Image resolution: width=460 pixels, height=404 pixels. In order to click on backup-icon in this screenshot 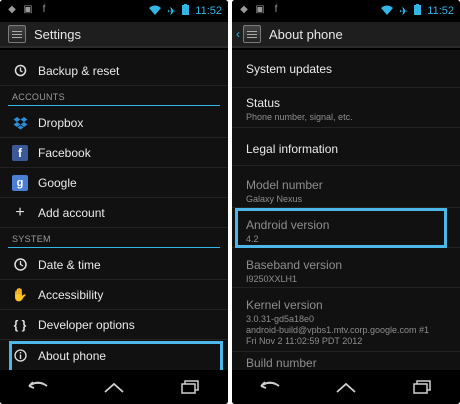, I will do `click(20, 71)`.